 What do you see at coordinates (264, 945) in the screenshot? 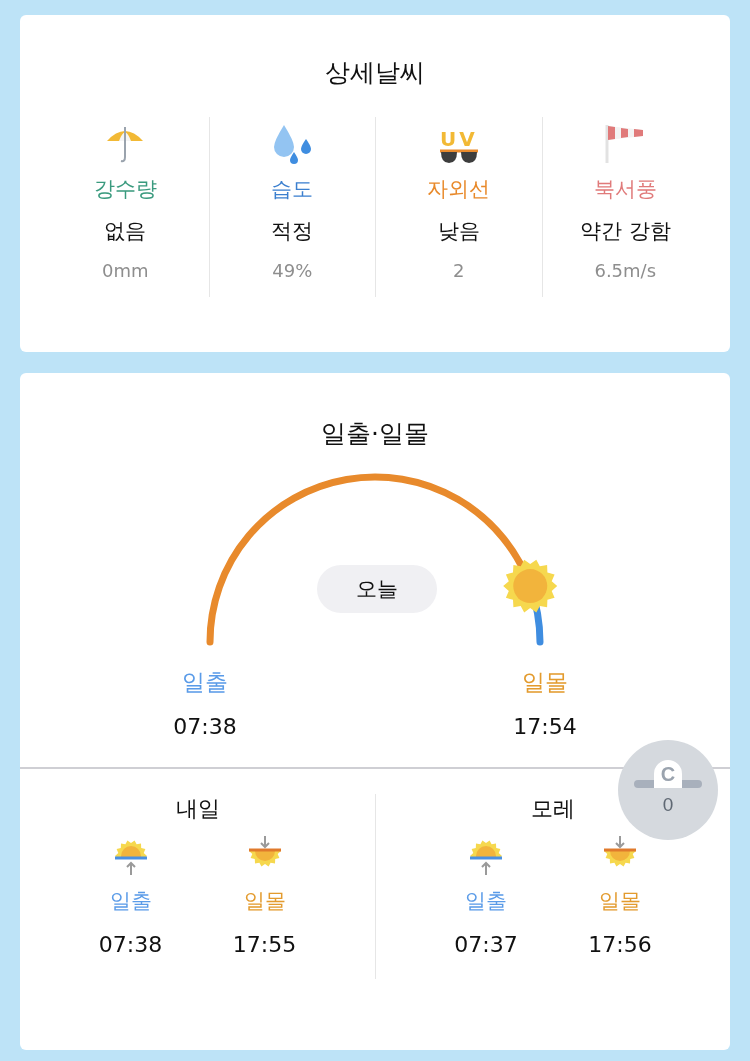
I see `event-time: 17:55` at bounding box center [264, 945].